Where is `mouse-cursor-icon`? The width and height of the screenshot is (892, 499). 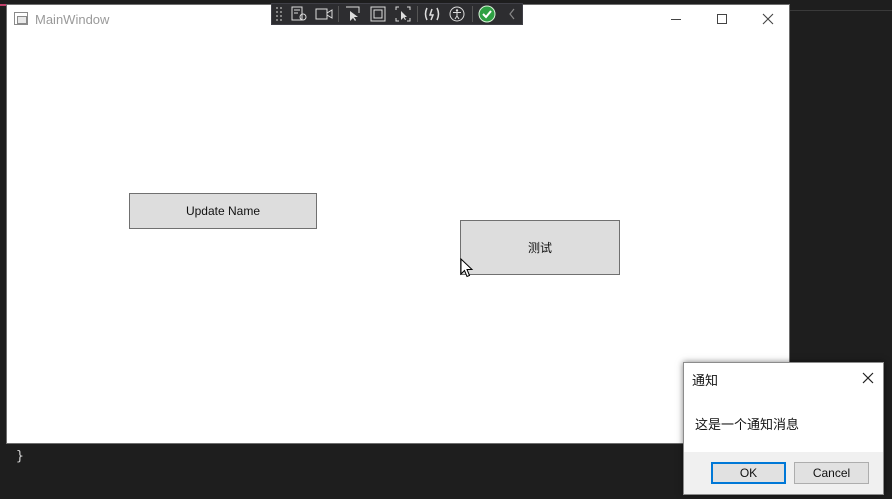 mouse-cursor-icon is located at coordinates (467, 268).